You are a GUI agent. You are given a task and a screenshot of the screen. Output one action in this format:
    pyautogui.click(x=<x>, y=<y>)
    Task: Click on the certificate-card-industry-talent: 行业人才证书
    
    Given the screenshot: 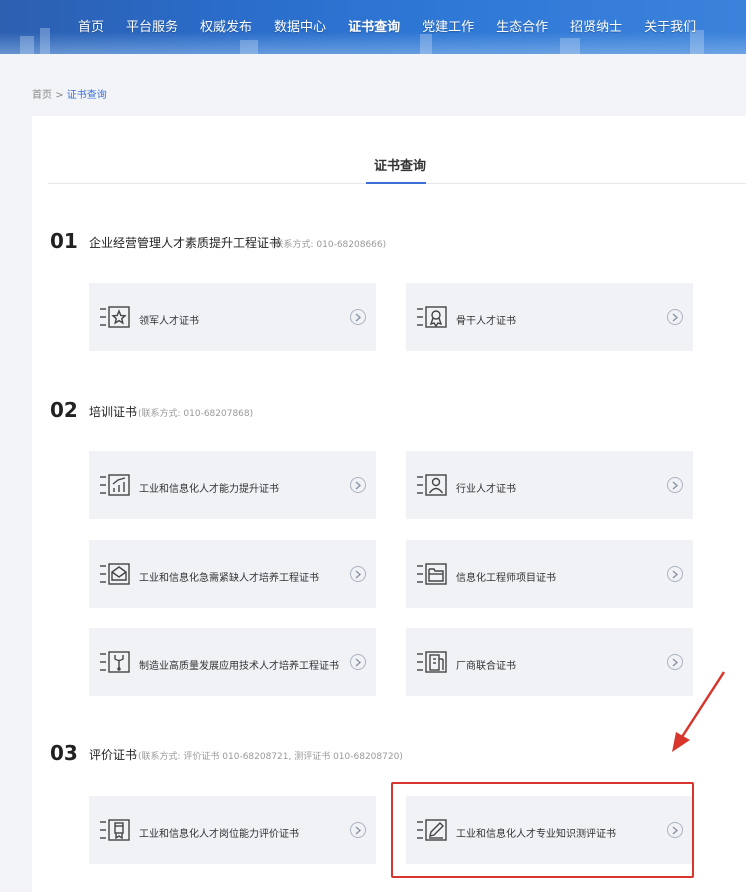 What is the action you would take?
    pyautogui.click(x=549, y=485)
    